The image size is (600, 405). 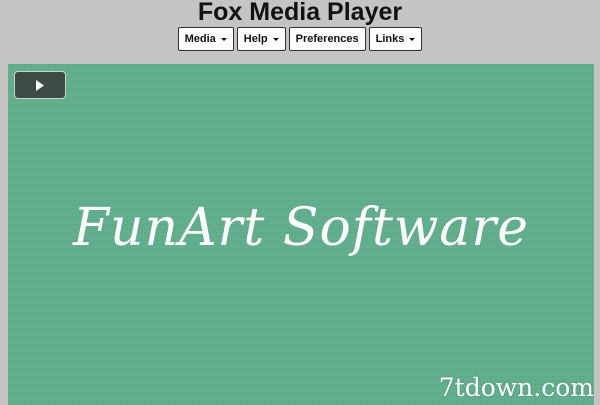 I want to click on preferences-button: Preferences, so click(x=327, y=39).